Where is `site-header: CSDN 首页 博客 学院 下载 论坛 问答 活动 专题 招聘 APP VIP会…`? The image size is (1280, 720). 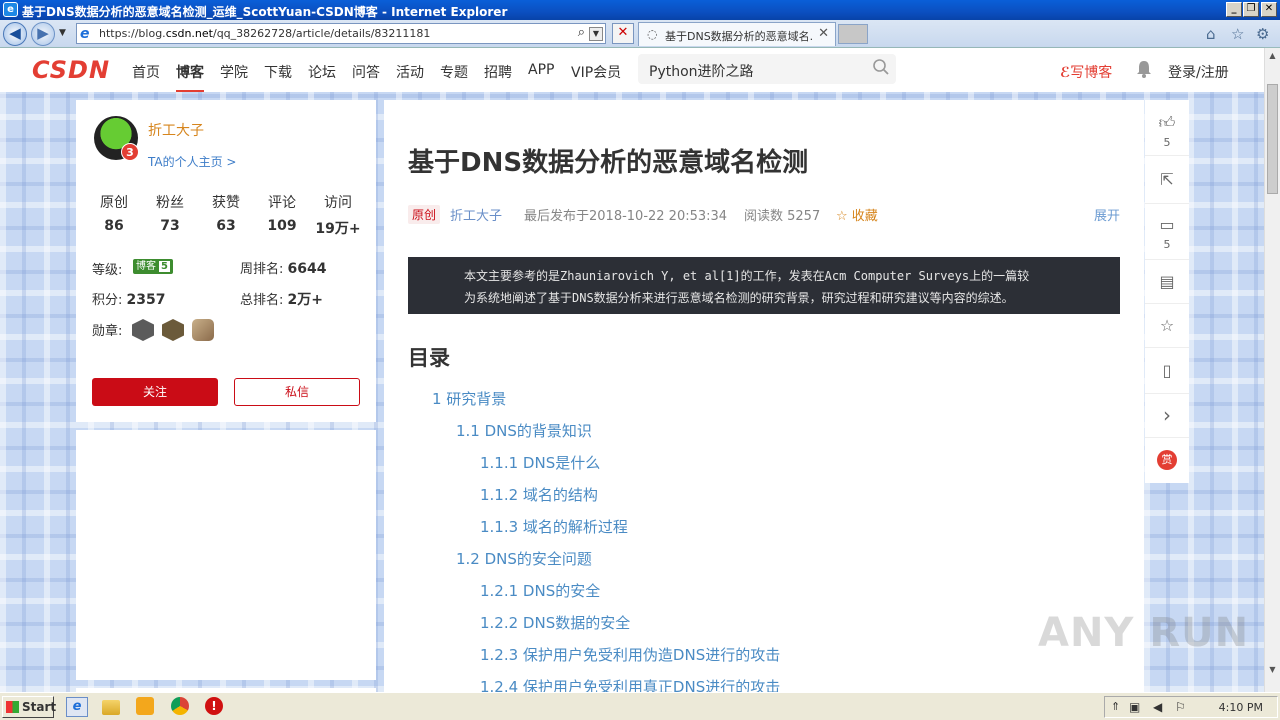 site-header: CSDN 首页 博客 学院 下载 论坛 问答 活动 专题 招聘 APP VIP会… is located at coordinates (632, 70).